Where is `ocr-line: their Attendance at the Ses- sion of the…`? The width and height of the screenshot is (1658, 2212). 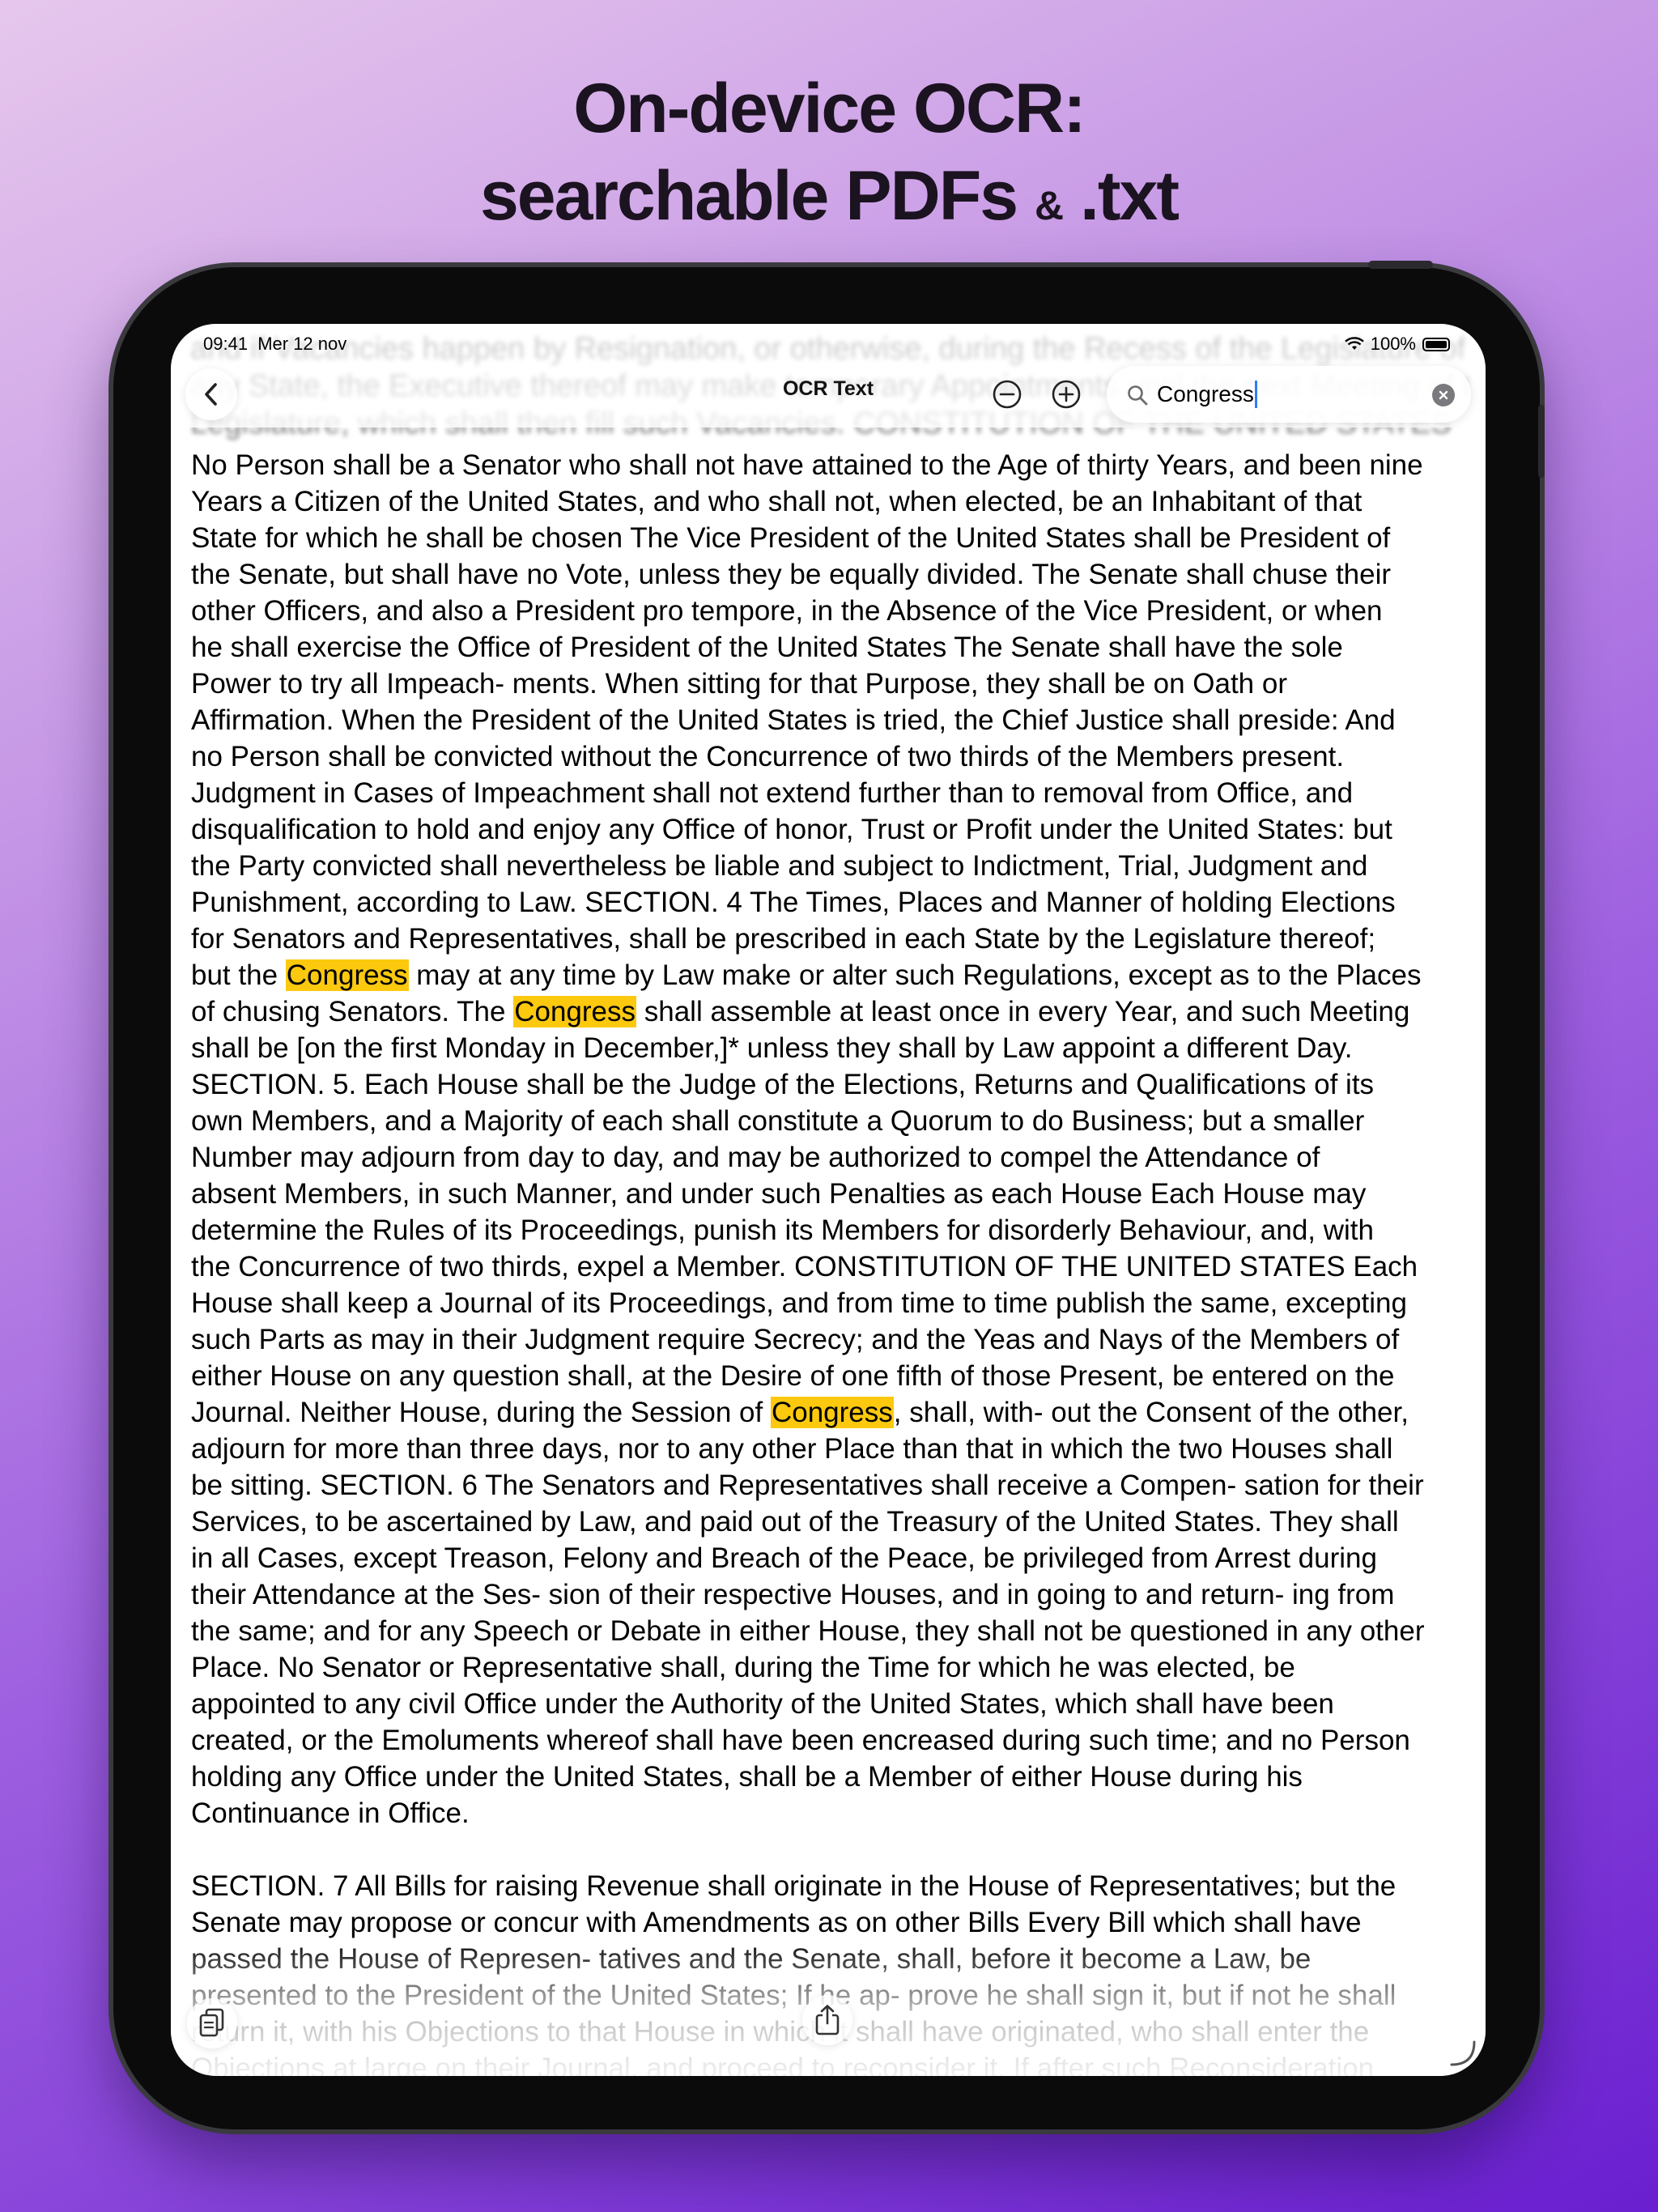
ocr-line: their Attendance at the Ses- sion of the… is located at coordinates (793, 1595).